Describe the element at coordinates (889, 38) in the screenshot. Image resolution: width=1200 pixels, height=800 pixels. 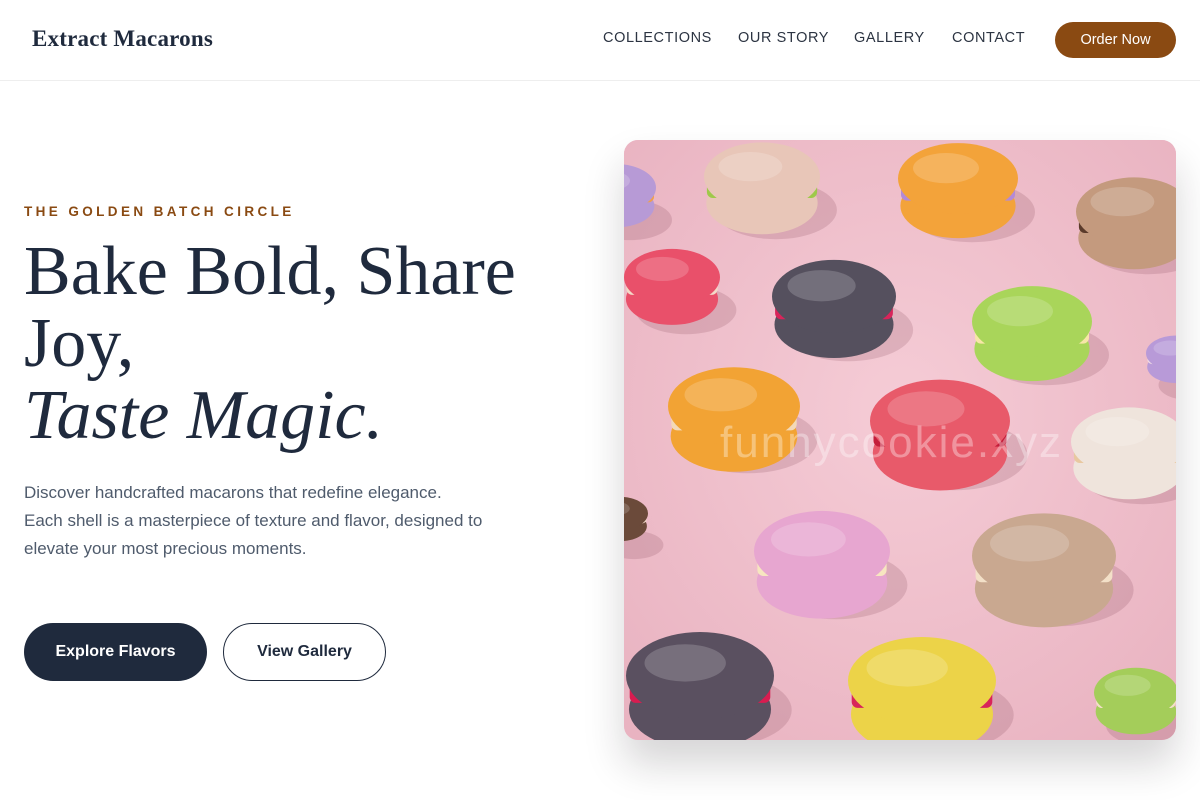
I see `nav-link-gallery: GALLERY` at that location.